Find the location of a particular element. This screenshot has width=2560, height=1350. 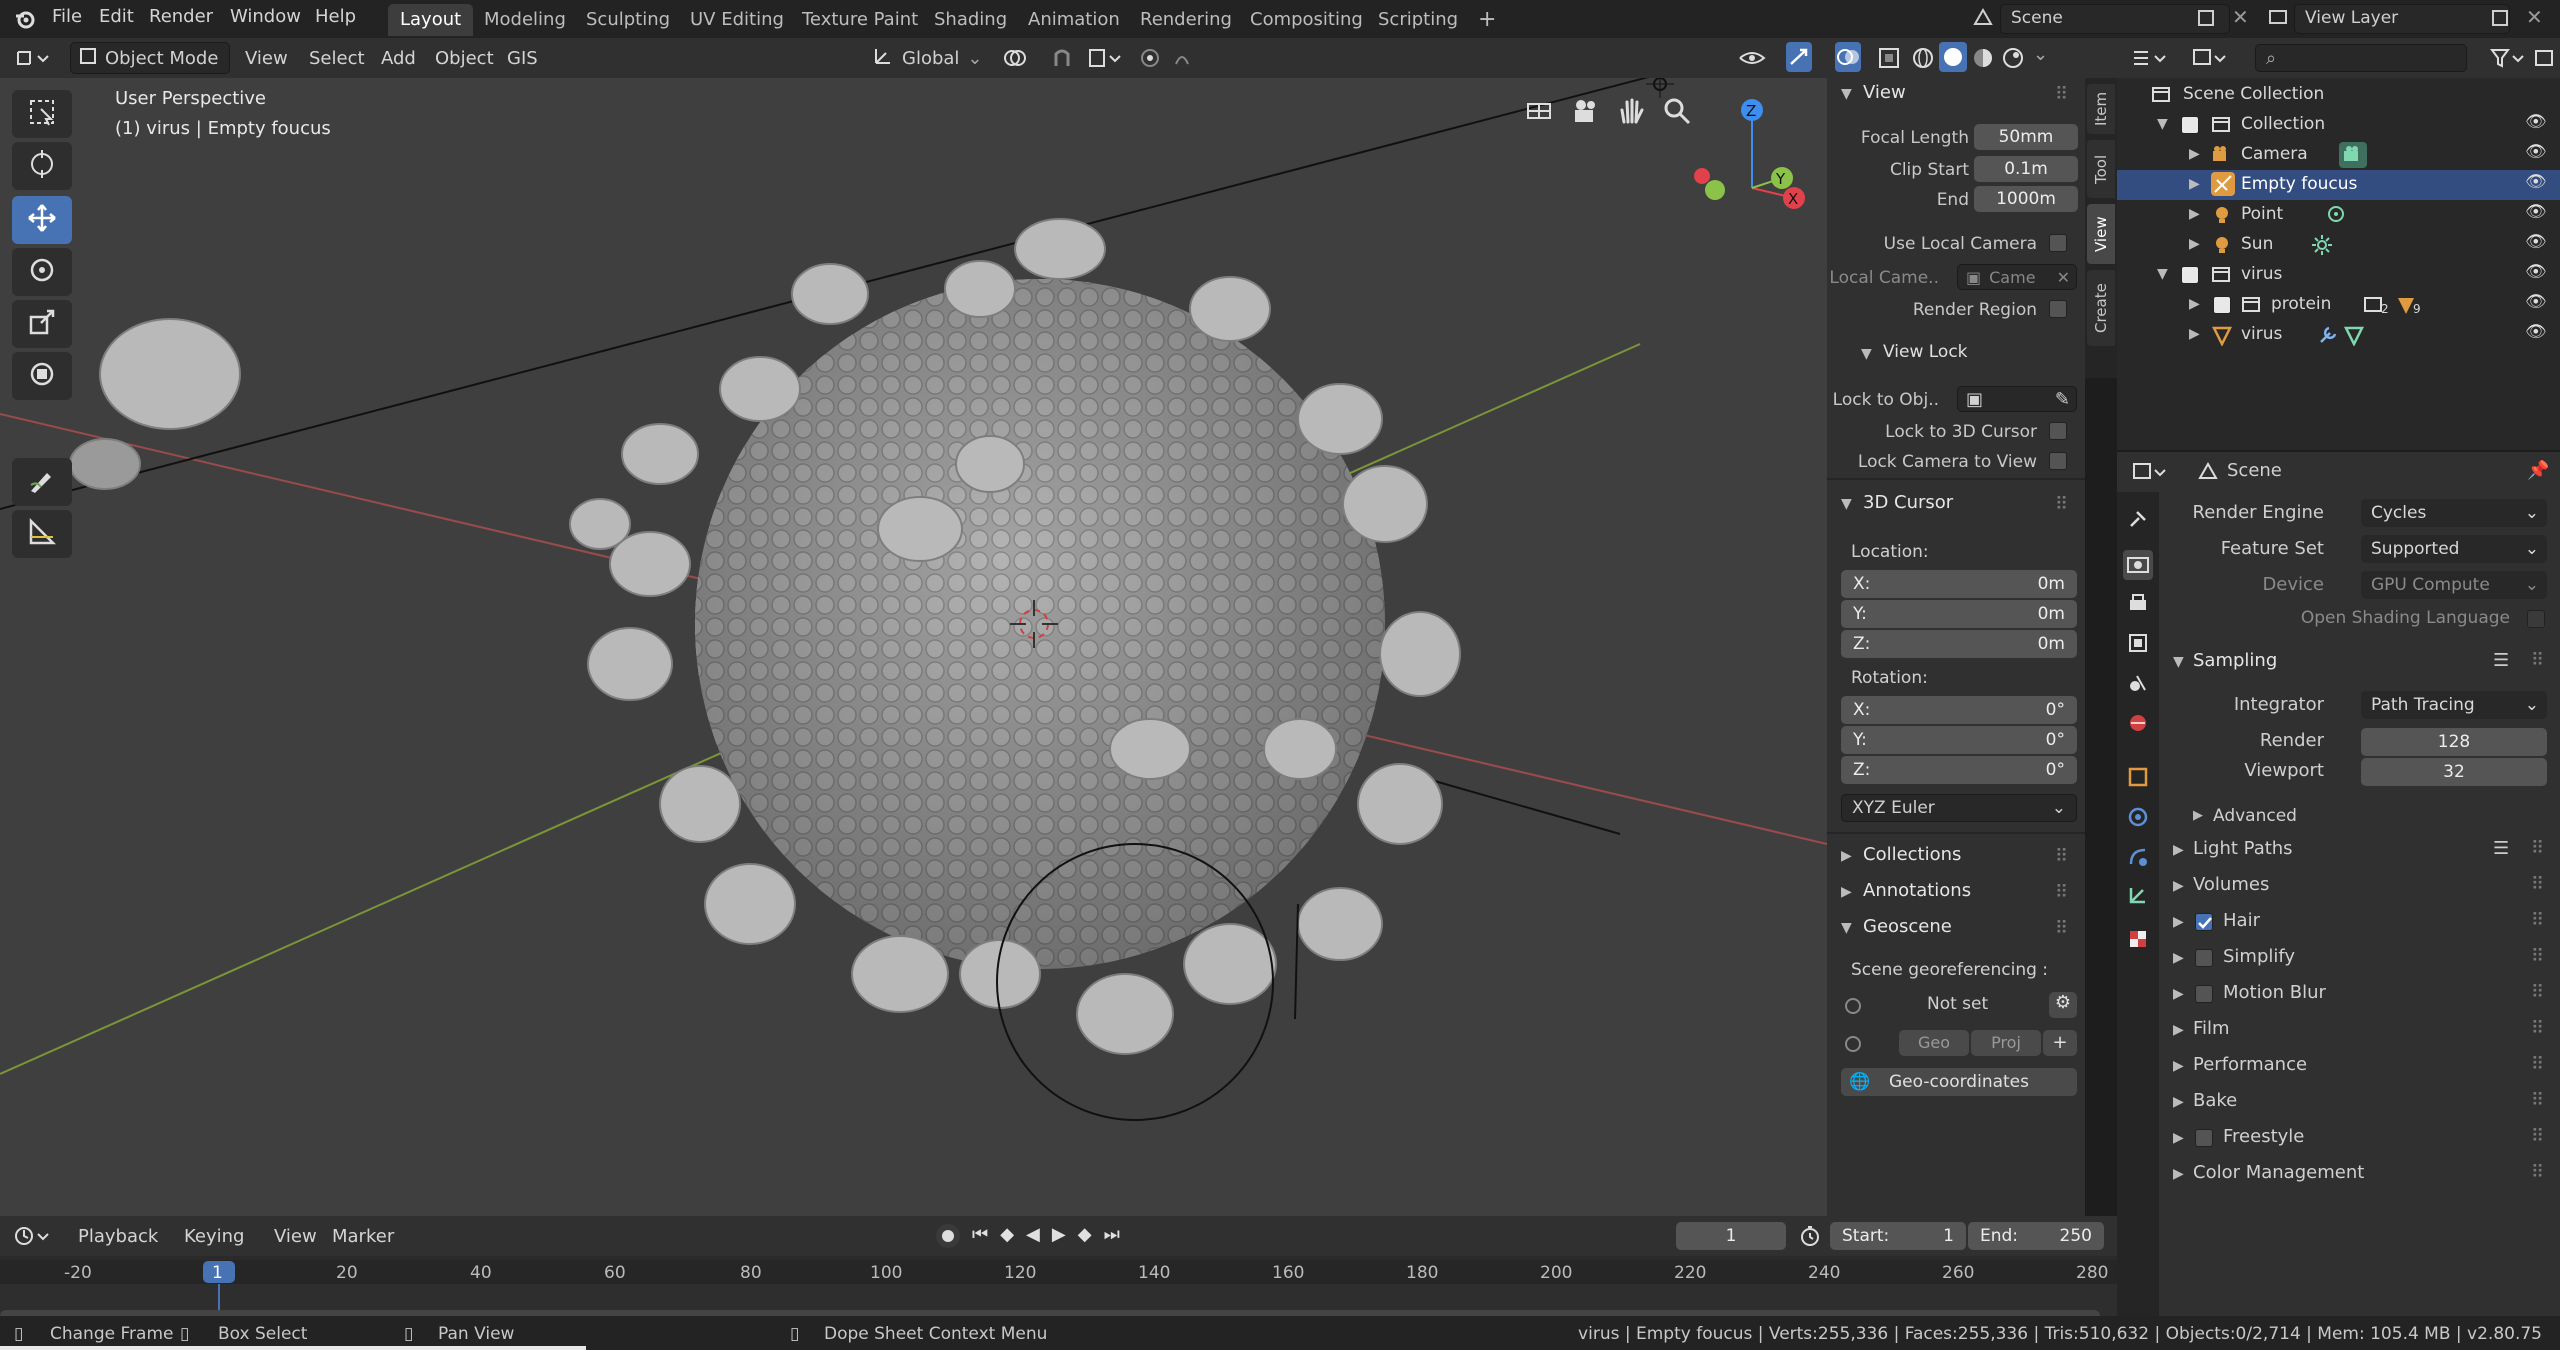

view-layer-icon is located at coordinates (2279, 18).